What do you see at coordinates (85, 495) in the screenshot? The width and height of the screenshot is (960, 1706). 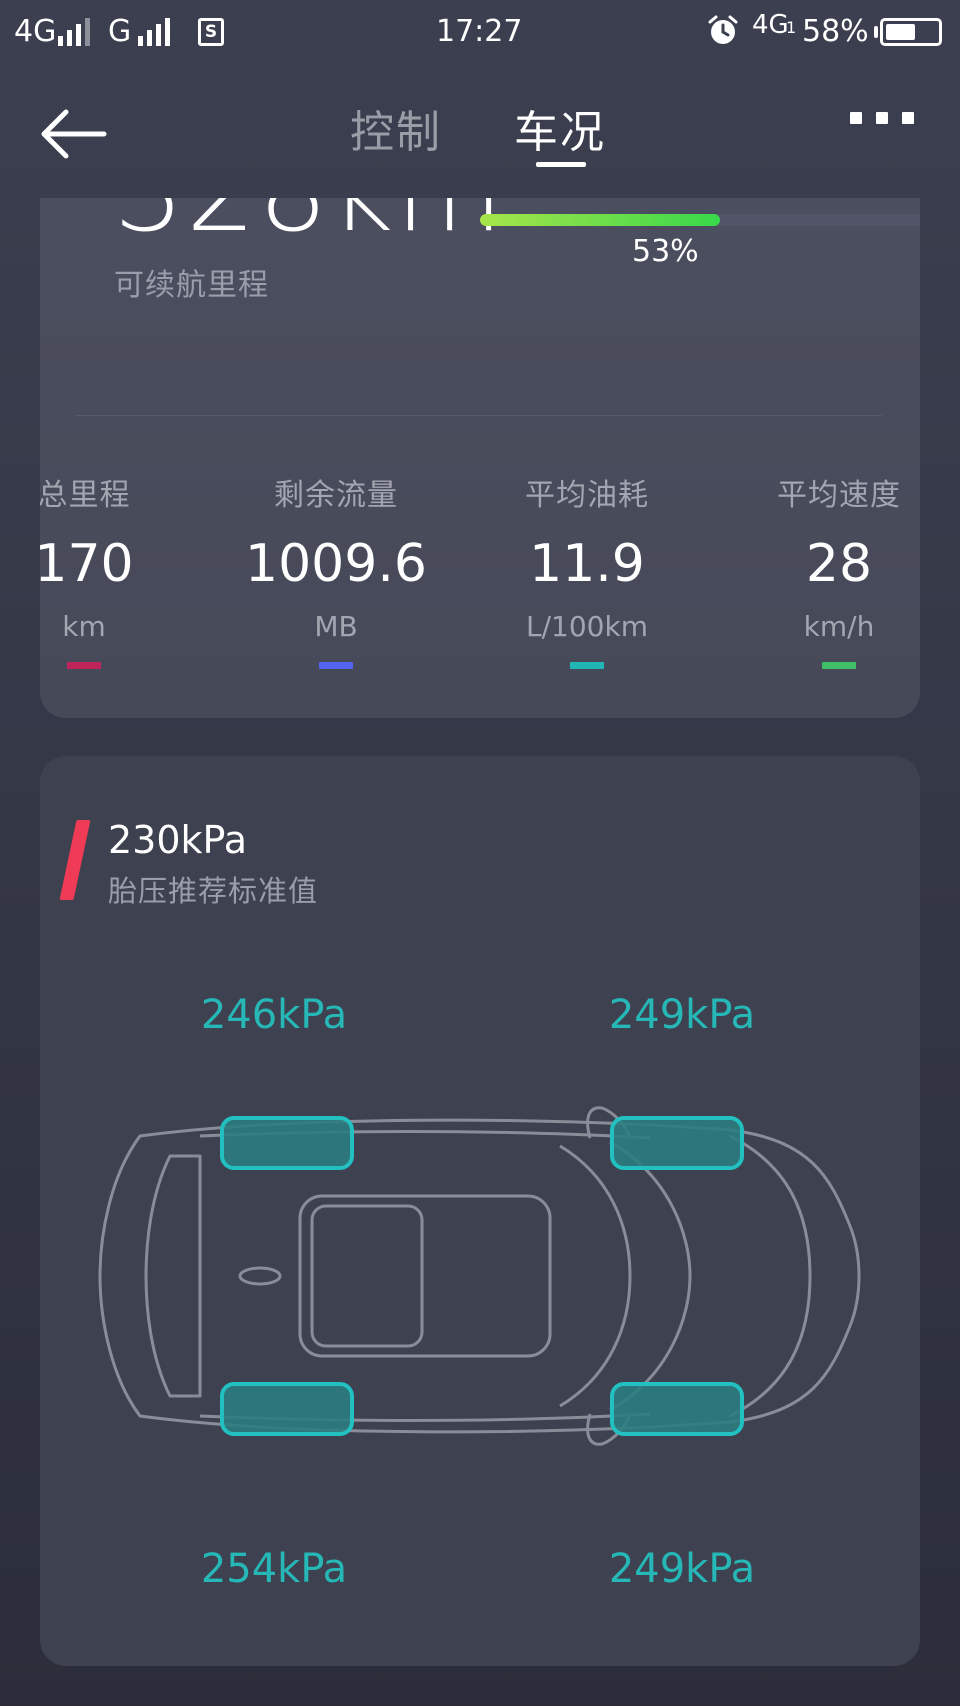 I see `stat-label: 总里程` at bounding box center [85, 495].